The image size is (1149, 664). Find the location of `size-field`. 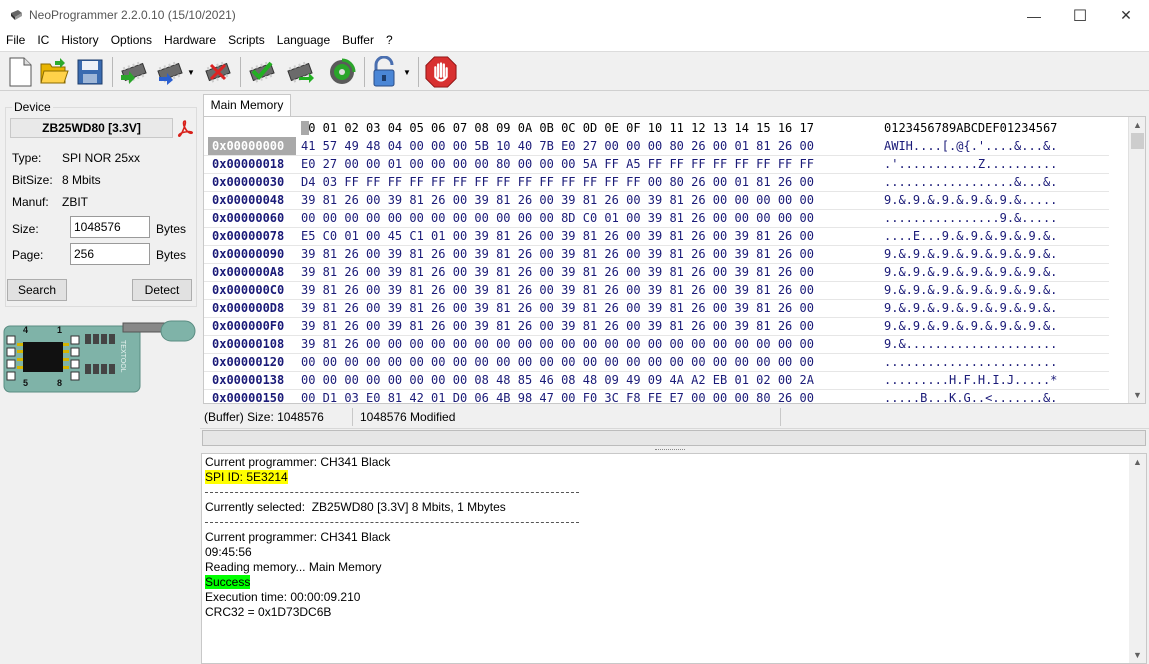

size-field is located at coordinates (110, 227).